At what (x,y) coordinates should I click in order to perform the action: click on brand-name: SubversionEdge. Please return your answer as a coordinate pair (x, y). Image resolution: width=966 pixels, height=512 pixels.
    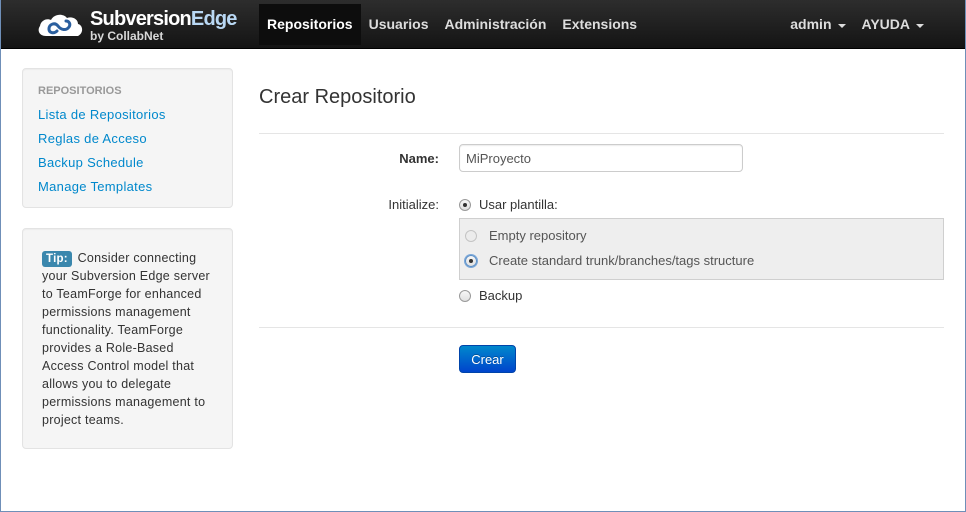
    Looking at the image, I should click on (163, 18).